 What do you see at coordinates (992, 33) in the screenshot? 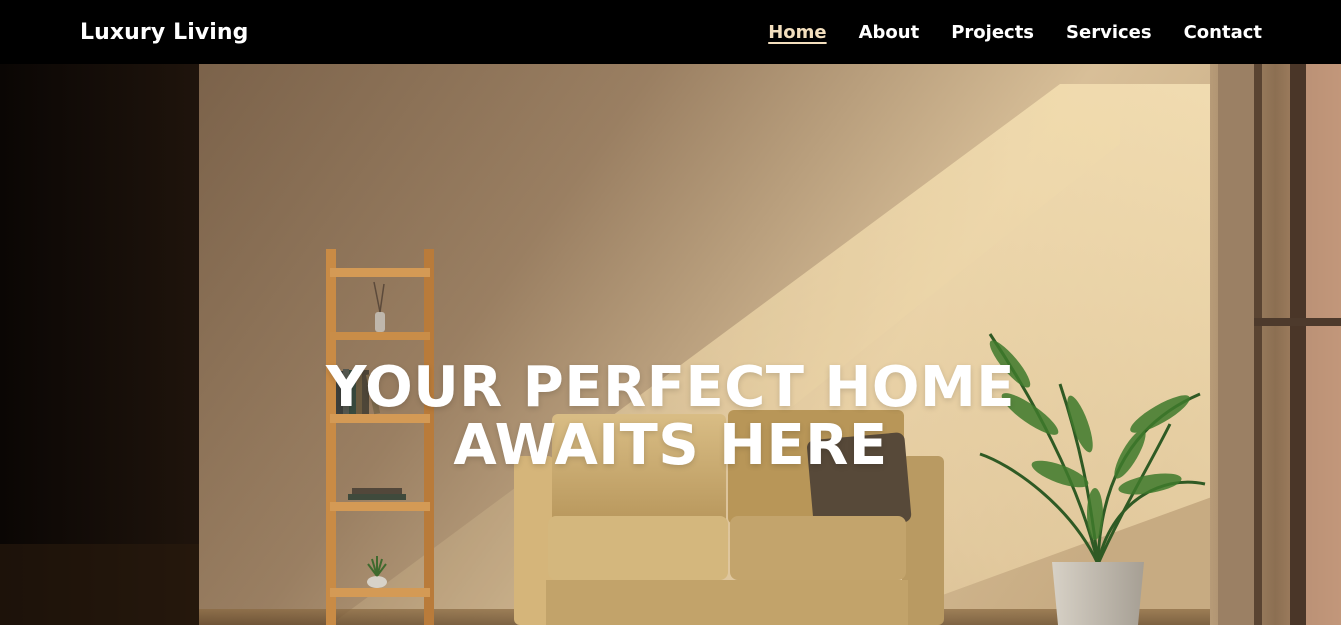
I see `nav-link-projects: Projects` at bounding box center [992, 33].